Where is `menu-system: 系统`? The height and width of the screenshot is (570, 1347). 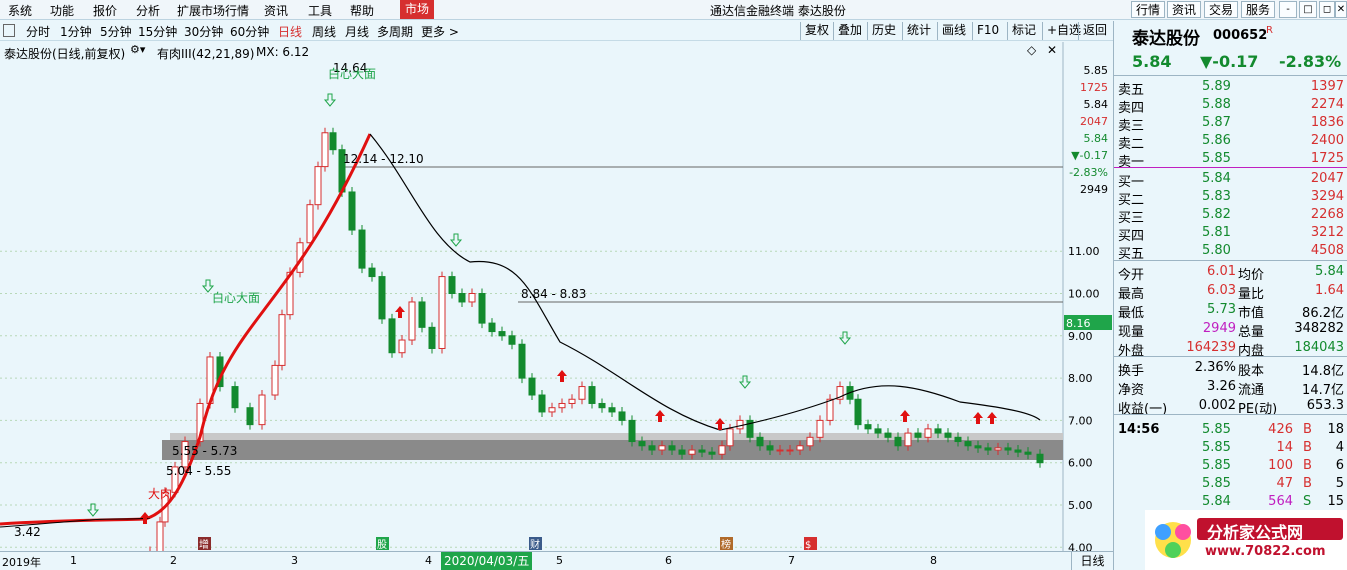
menu-system: 系统 is located at coordinates (20, 10).